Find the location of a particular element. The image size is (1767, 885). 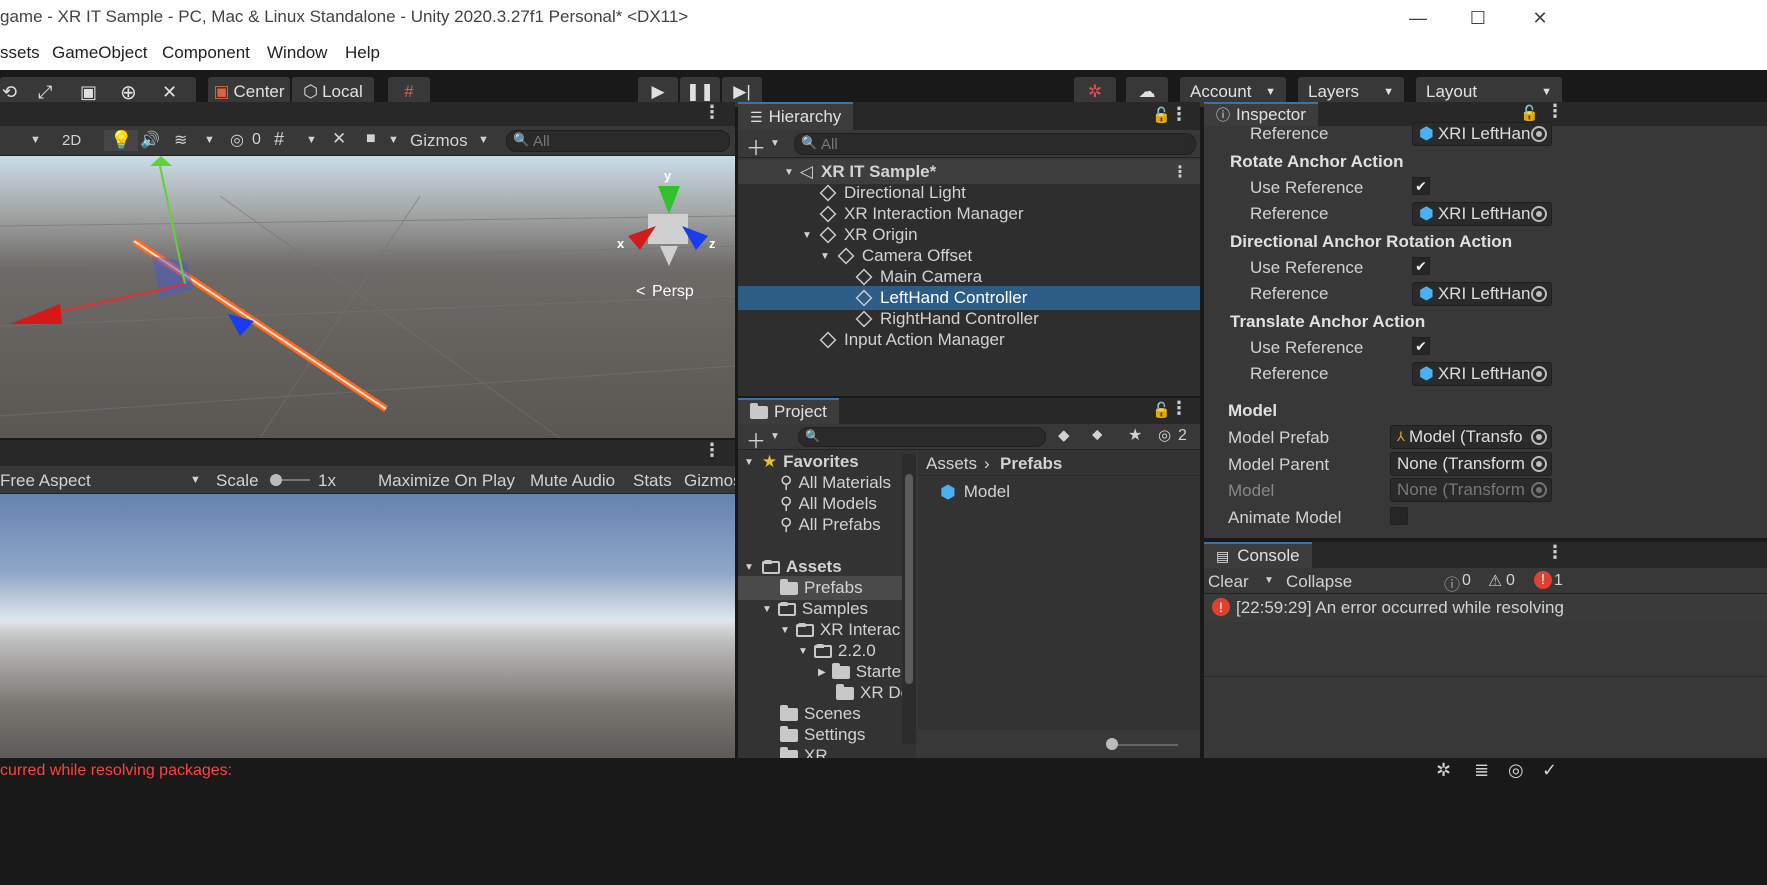

favorite-star-icon: ★ is located at coordinates (1135, 435).